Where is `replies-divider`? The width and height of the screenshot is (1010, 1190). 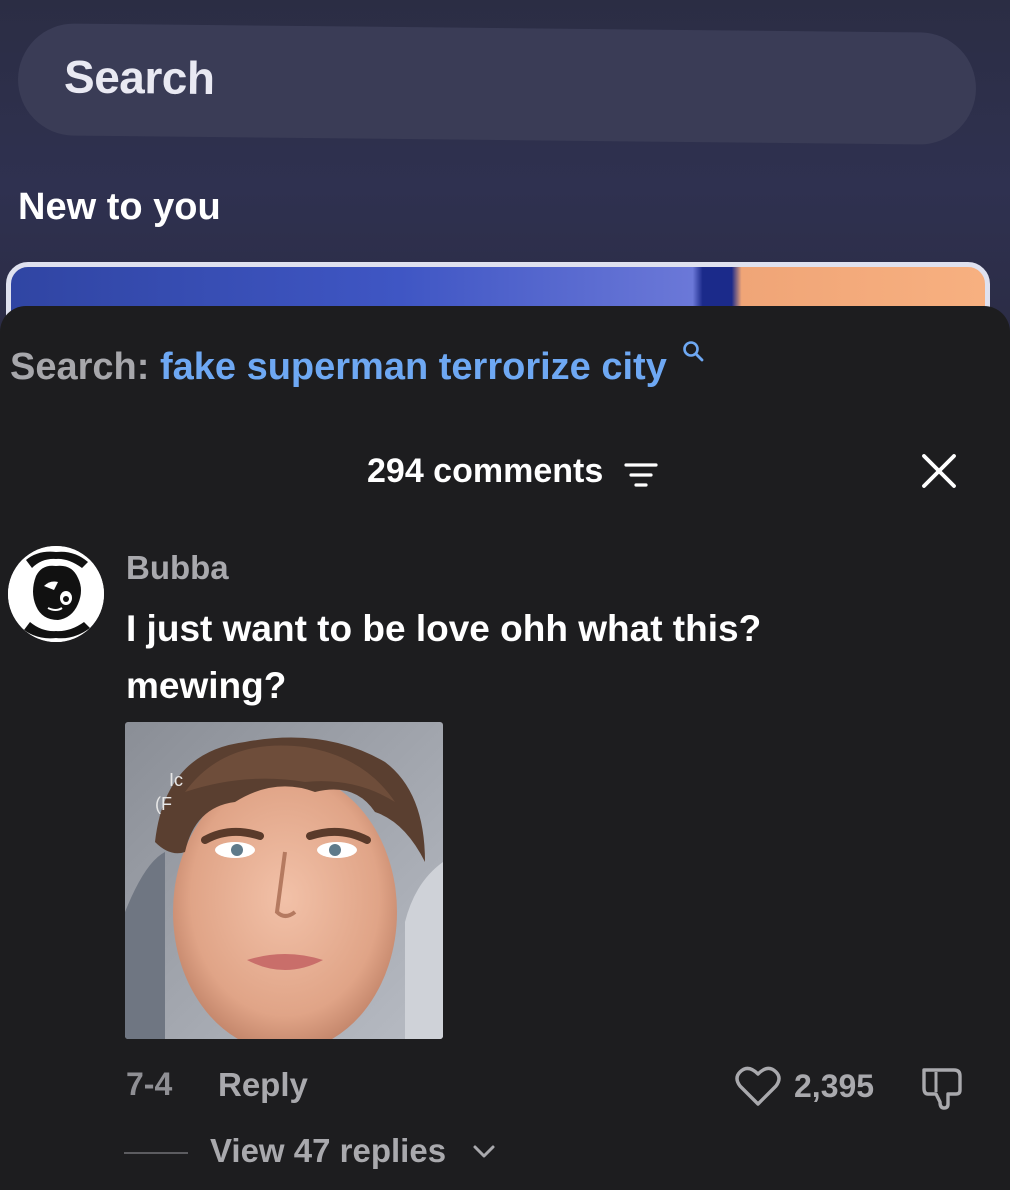
replies-divider is located at coordinates (156, 1153).